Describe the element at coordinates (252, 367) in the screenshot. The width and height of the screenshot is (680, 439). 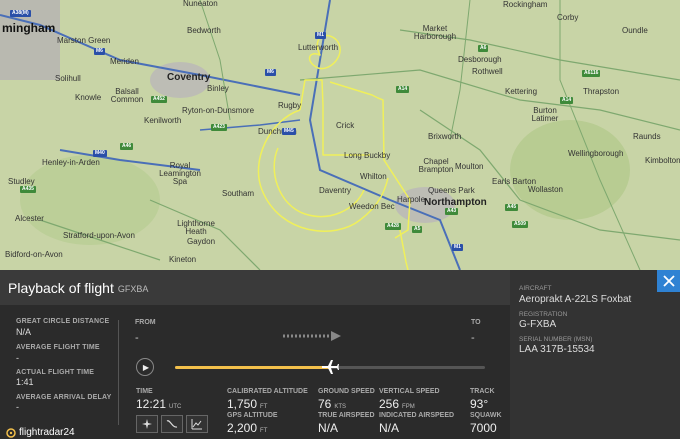
I see `playback-progress-fill` at that location.